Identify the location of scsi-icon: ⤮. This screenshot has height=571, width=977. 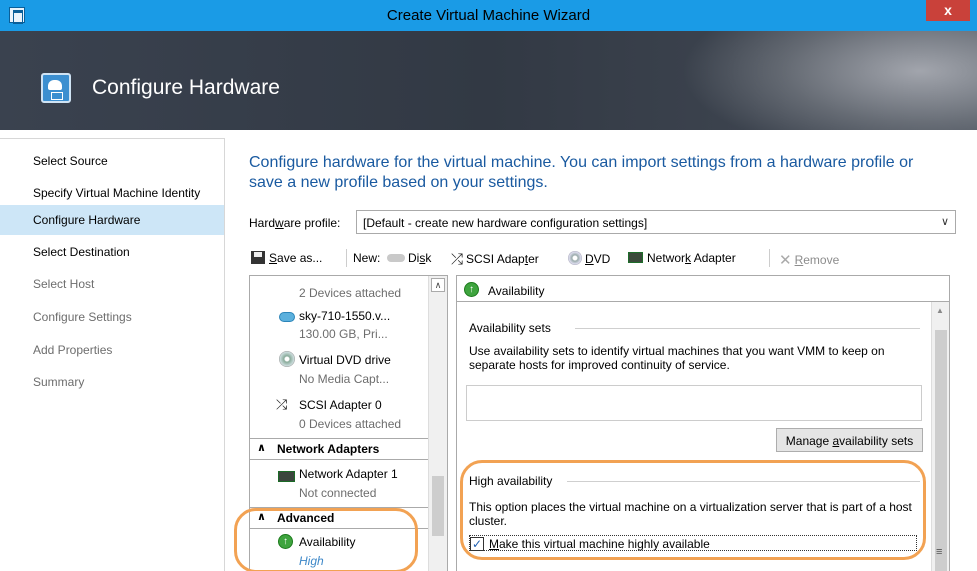
(457, 259).